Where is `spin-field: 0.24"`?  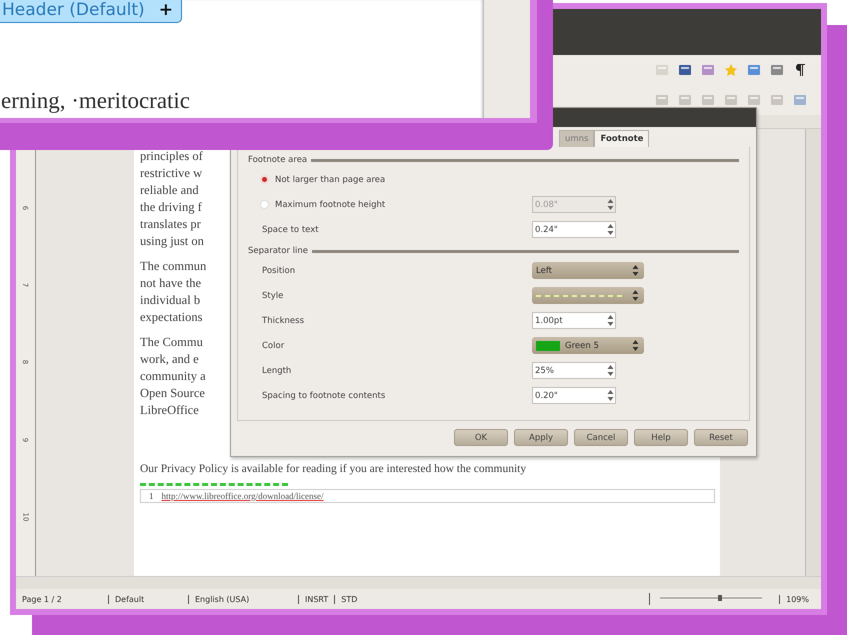 spin-field: 0.24" is located at coordinates (574, 229).